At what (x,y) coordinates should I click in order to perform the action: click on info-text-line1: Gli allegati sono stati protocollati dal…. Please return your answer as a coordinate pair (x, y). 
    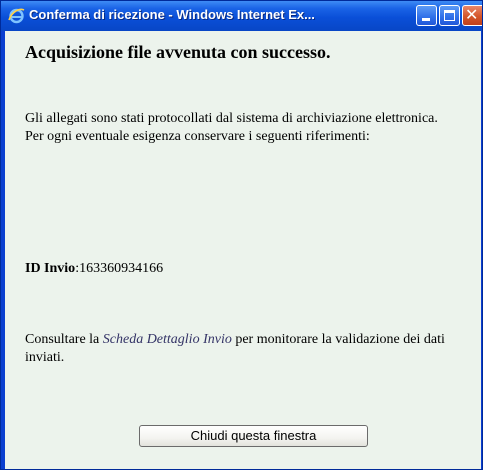
    Looking at the image, I should click on (231, 118).